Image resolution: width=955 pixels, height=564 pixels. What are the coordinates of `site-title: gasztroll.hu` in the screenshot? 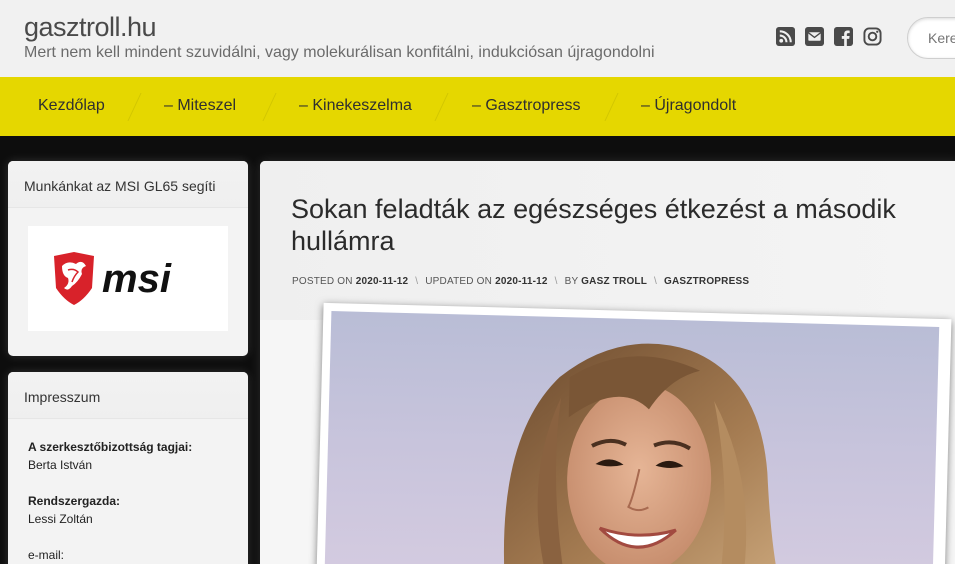 It's located at (90, 27).